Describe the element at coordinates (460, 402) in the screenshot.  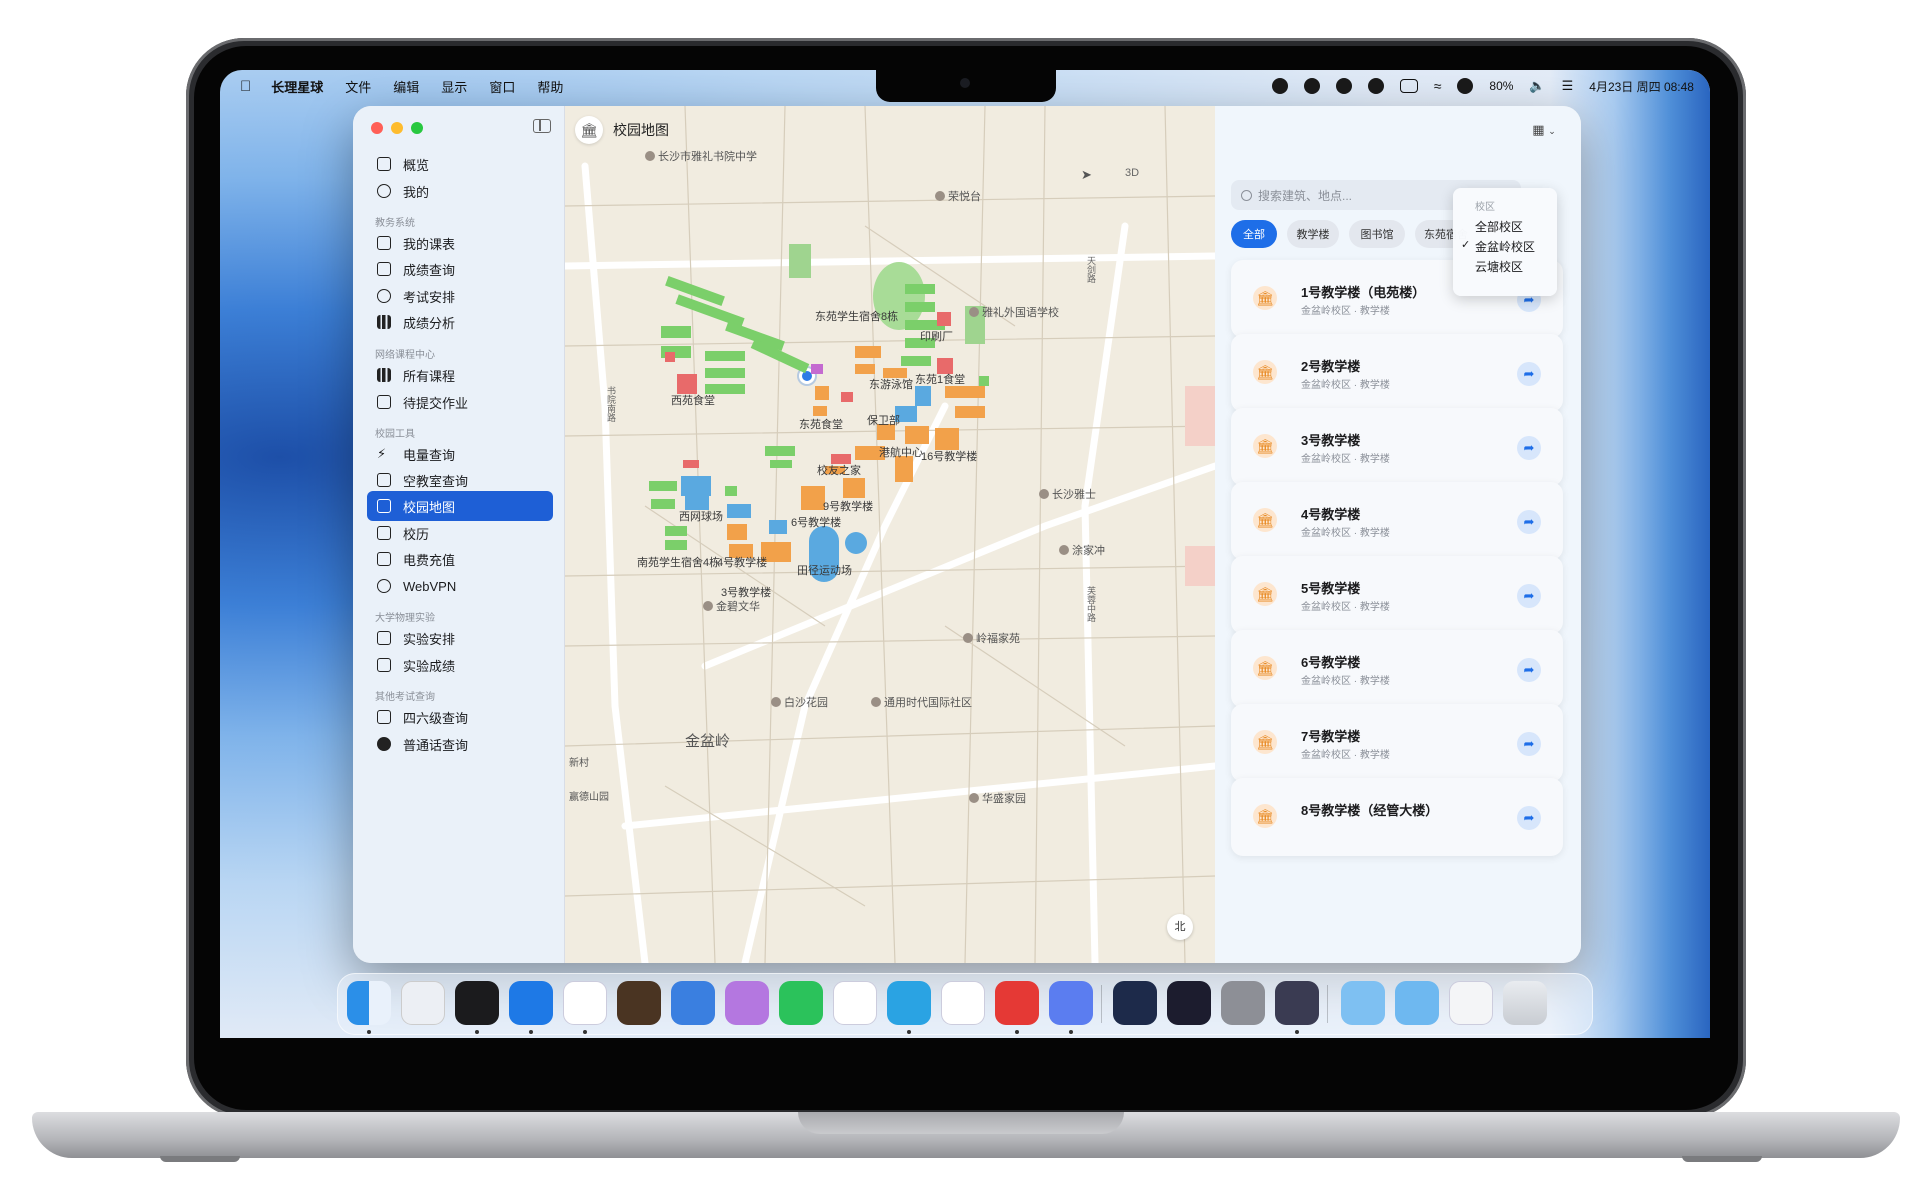
I see `sidebar-item-homework: 待提交作业` at that location.